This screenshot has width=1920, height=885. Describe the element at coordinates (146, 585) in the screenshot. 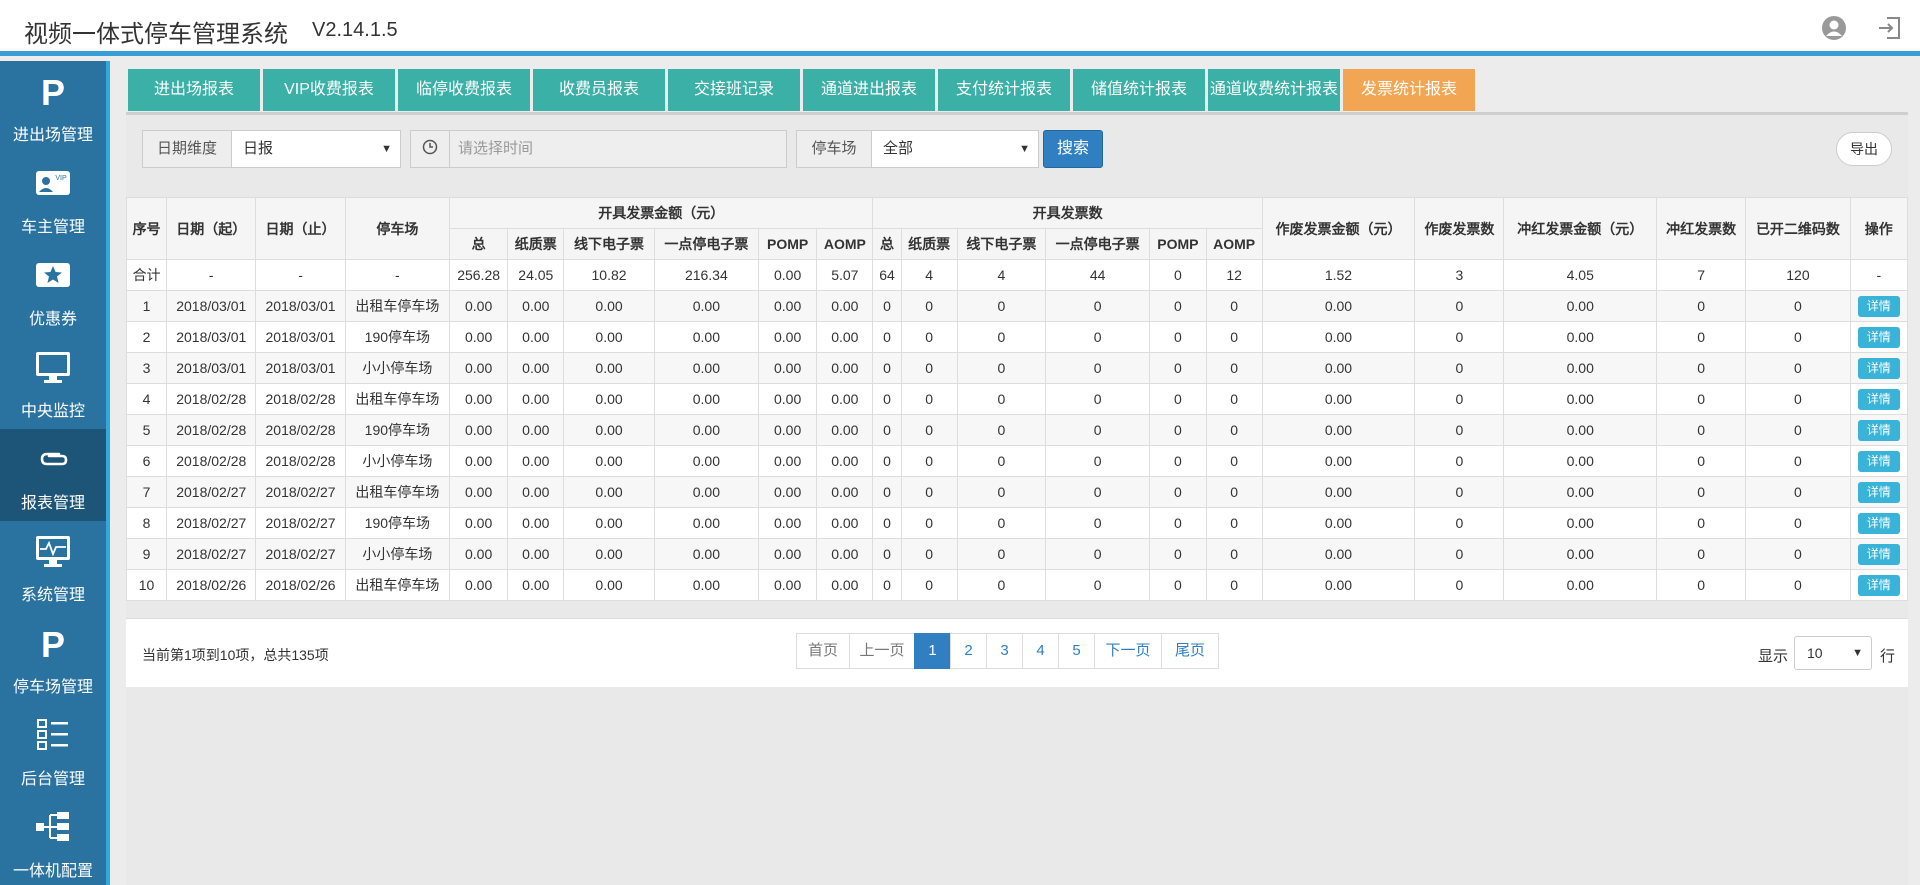

I see `table-cell: 10` at that location.